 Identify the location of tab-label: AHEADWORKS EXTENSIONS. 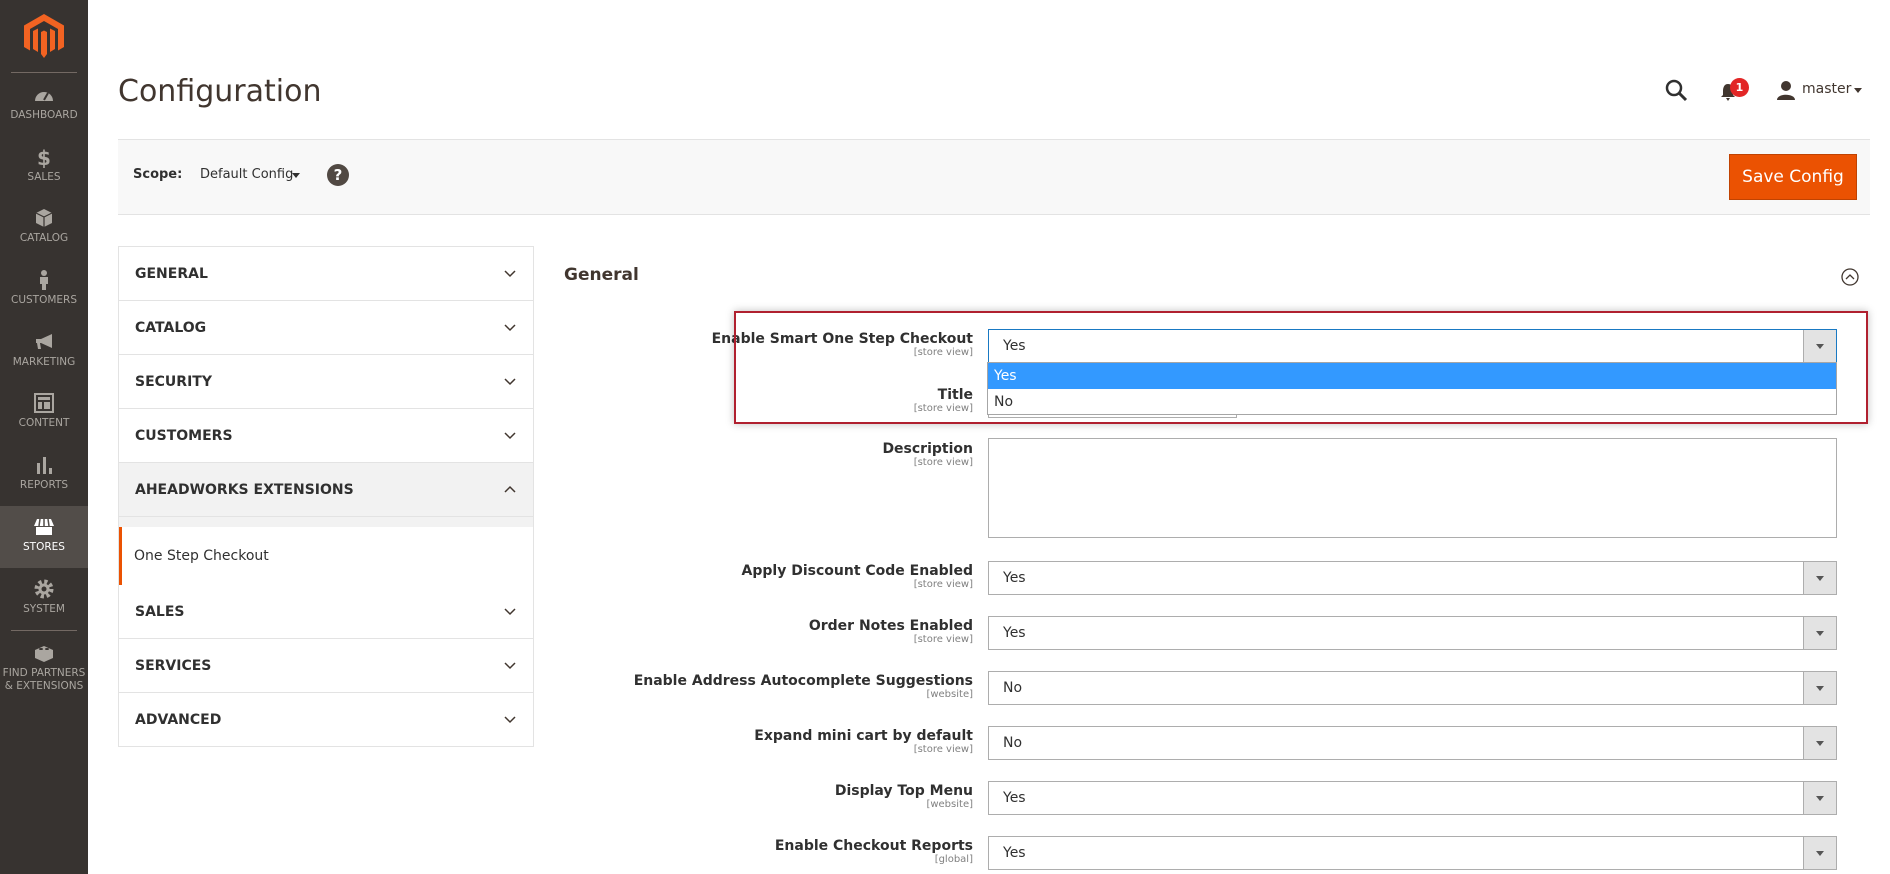
(244, 490).